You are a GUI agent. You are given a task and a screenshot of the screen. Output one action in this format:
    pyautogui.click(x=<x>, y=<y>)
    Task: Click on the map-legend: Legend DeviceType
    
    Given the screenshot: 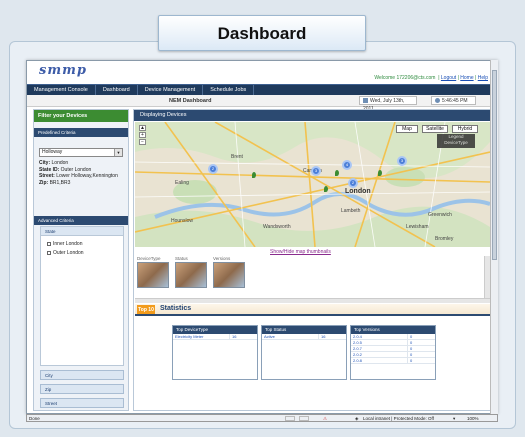 What is the action you would take?
    pyautogui.click(x=456, y=141)
    